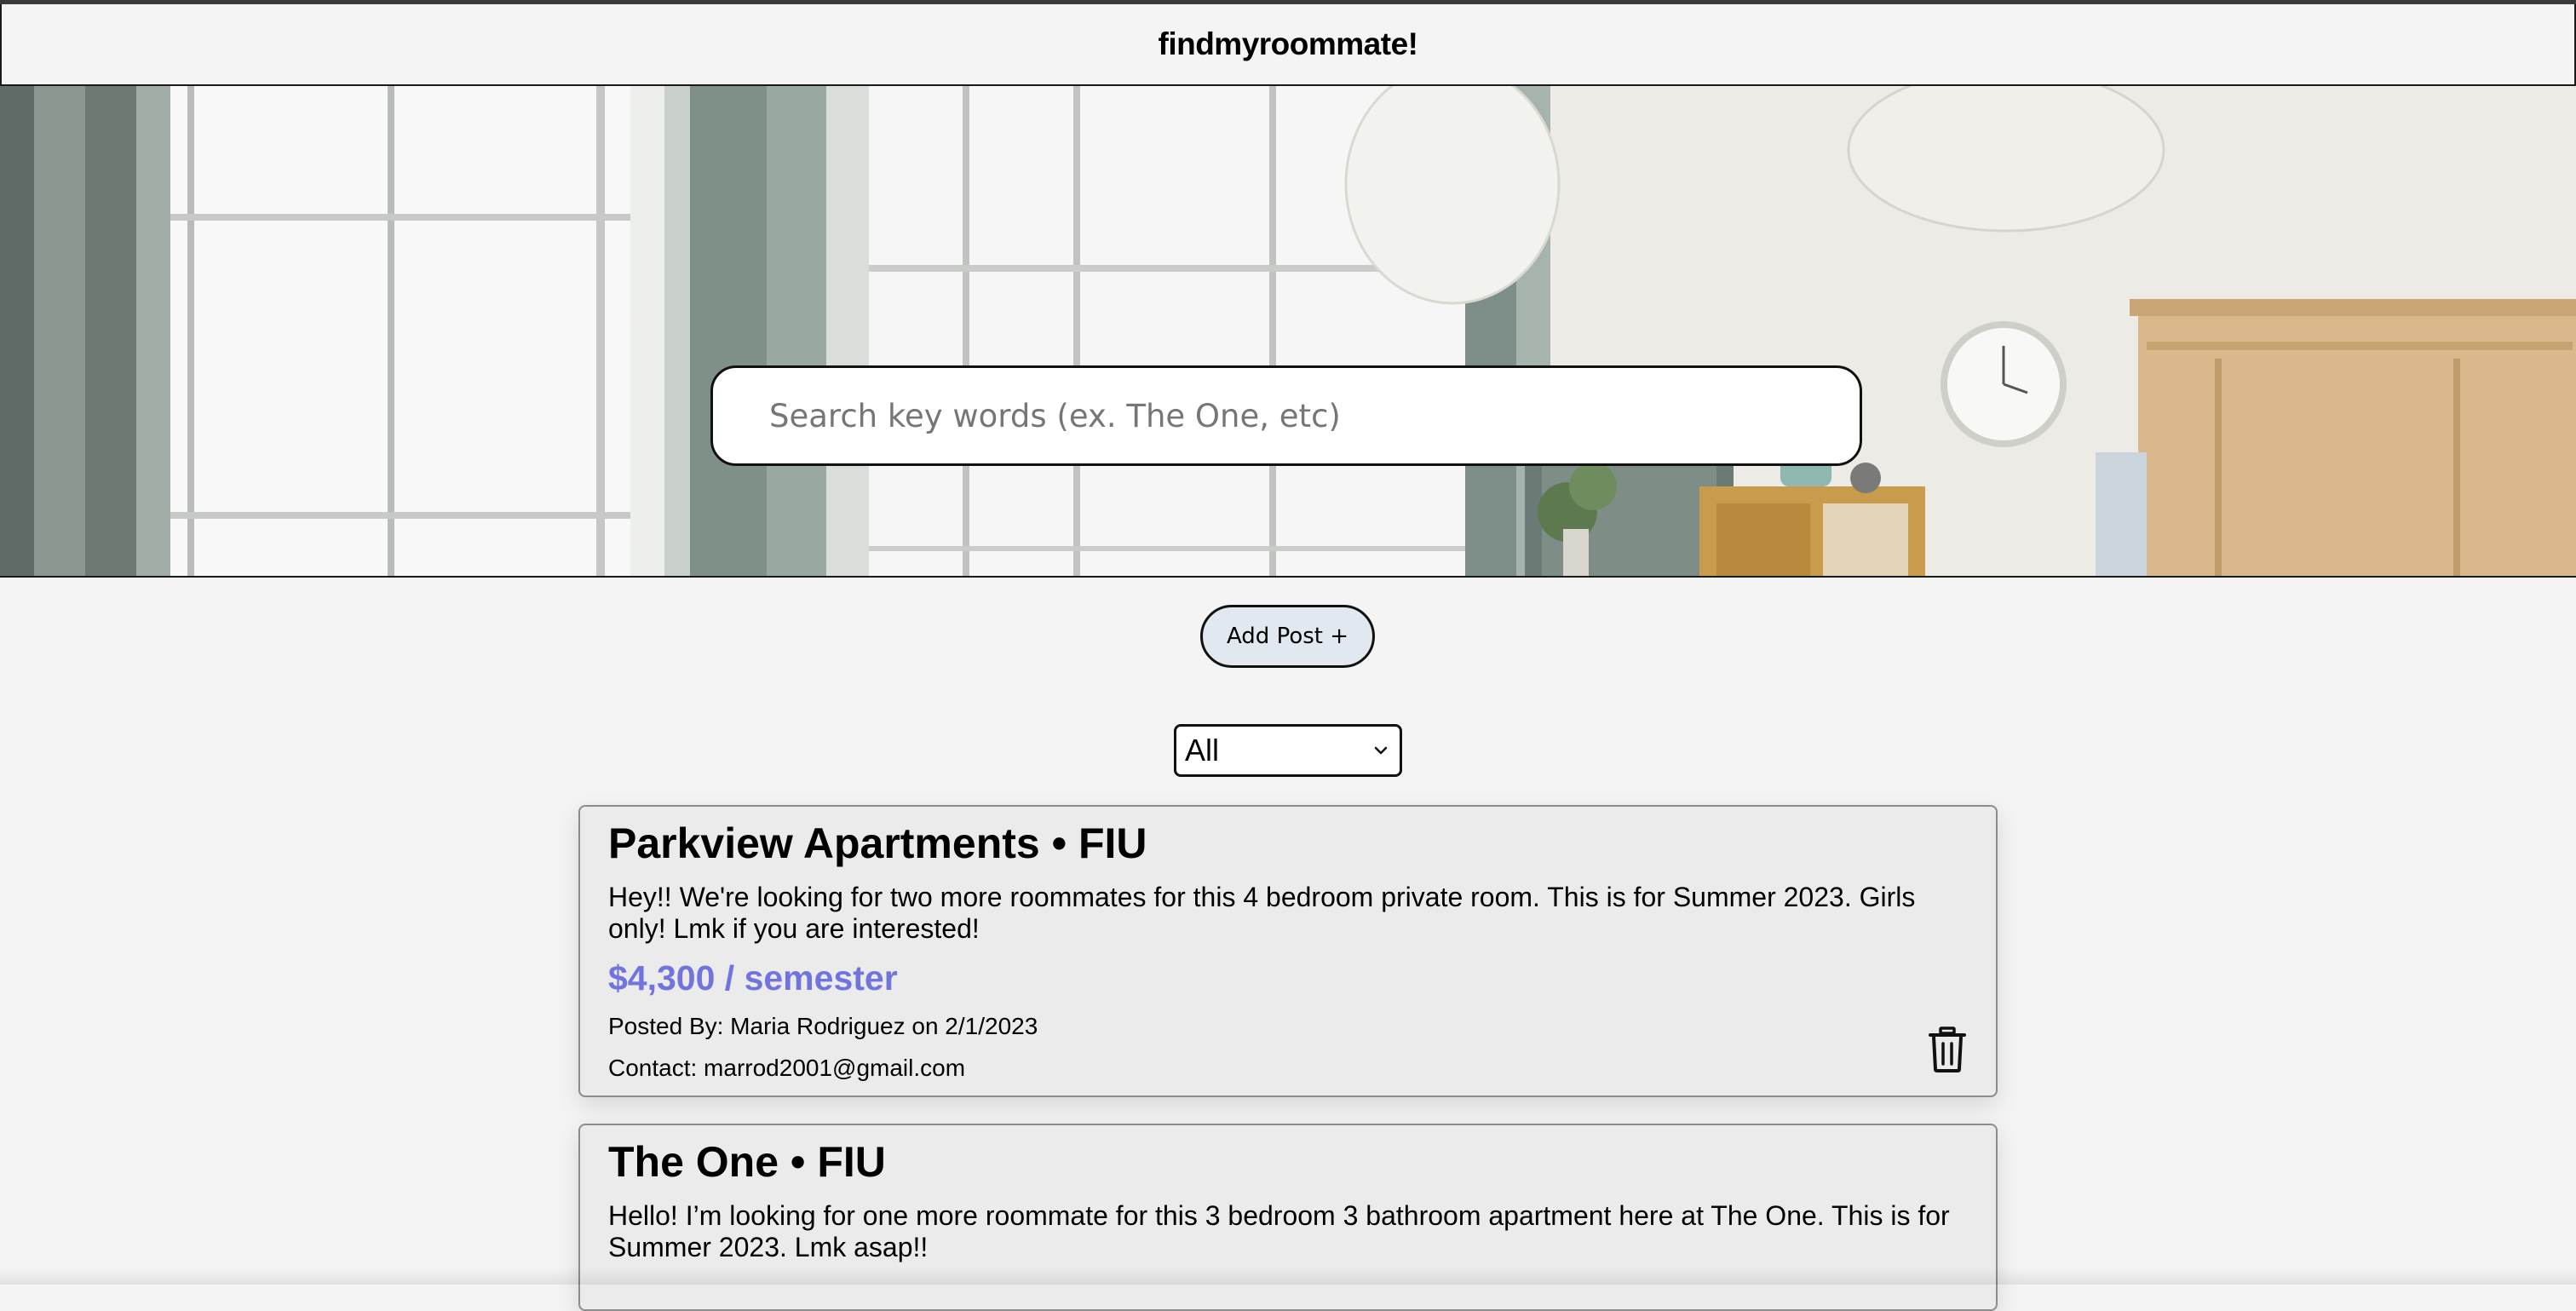 The width and height of the screenshot is (2576, 1311). I want to click on post-title: Parkview Apartments • FIU, so click(878, 843).